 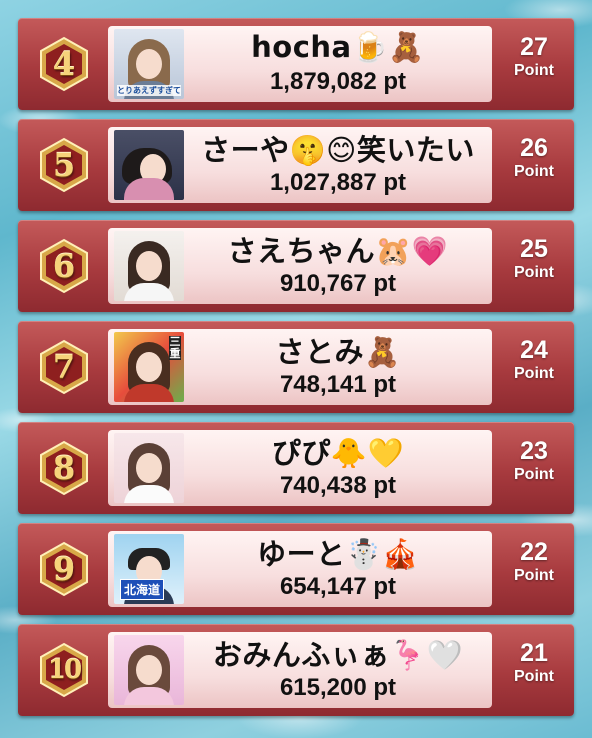 I want to click on avatar: 北海道, so click(x=149, y=569).